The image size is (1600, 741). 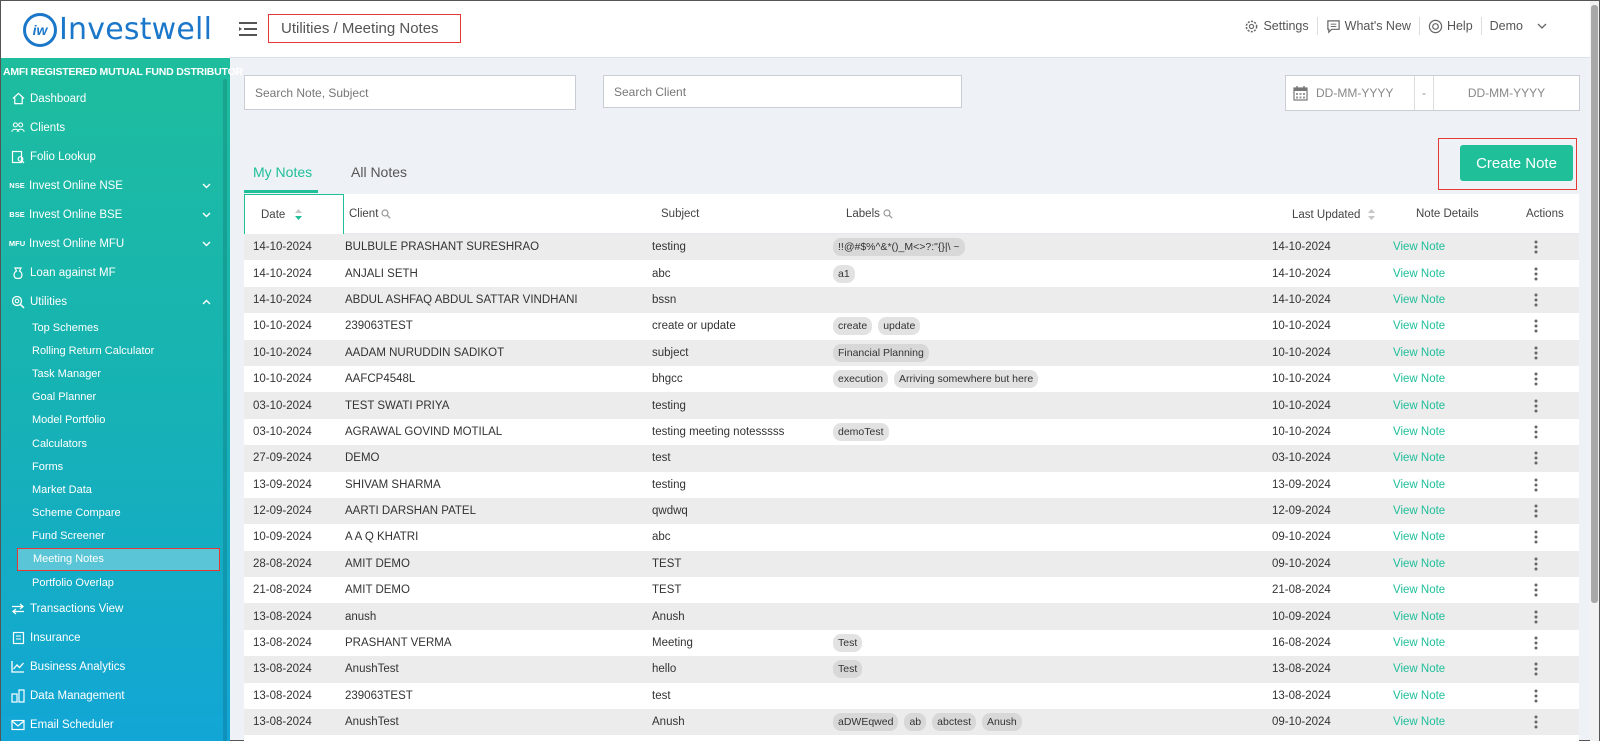 I want to click on client-cell: TEST SWATI PRIYA, so click(x=397, y=405).